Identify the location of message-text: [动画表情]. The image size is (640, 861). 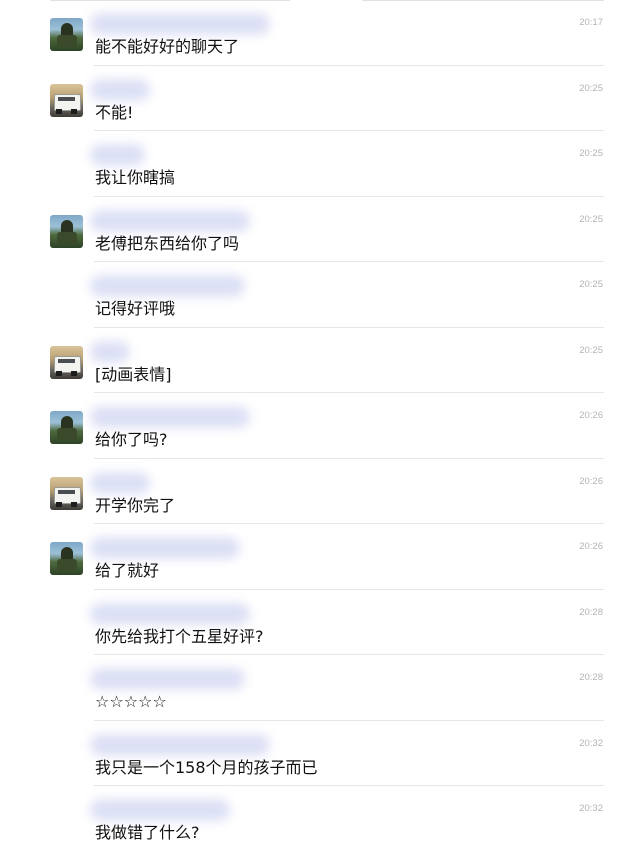
(133, 374).